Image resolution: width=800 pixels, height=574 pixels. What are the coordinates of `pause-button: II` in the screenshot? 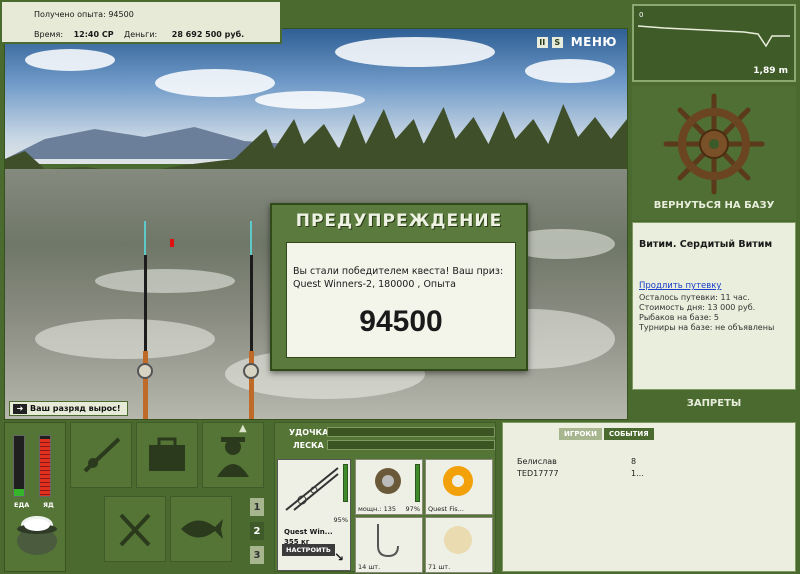 It's located at (542, 42).